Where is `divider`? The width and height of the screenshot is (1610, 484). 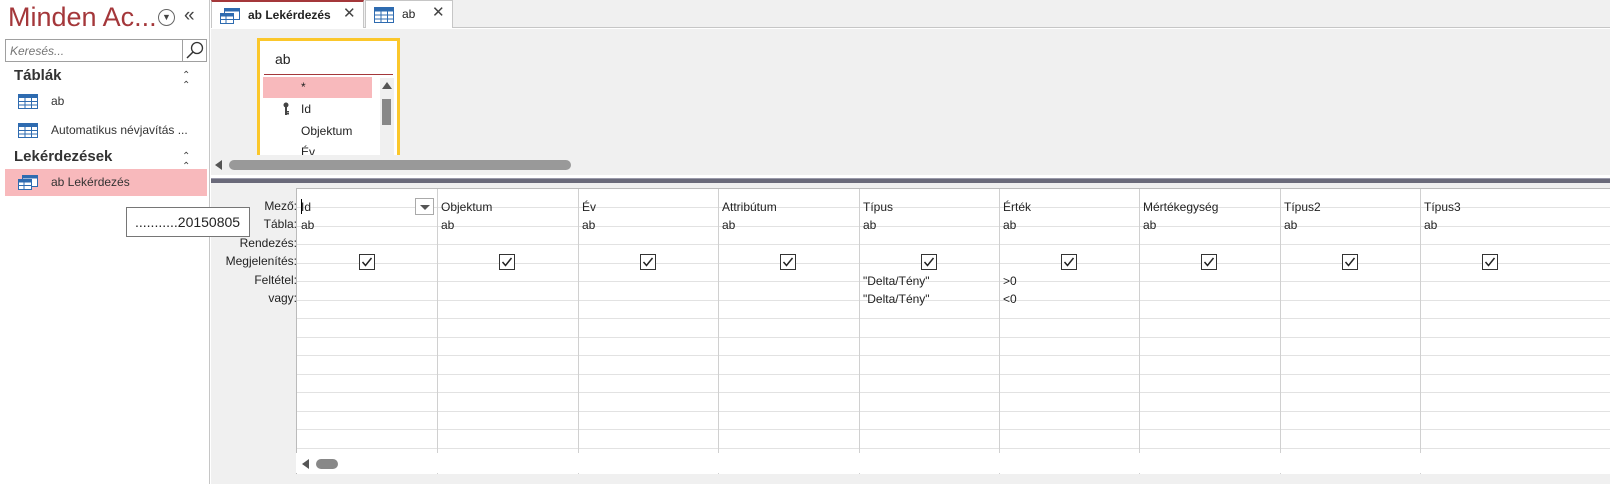 divider is located at coordinates (328, 74).